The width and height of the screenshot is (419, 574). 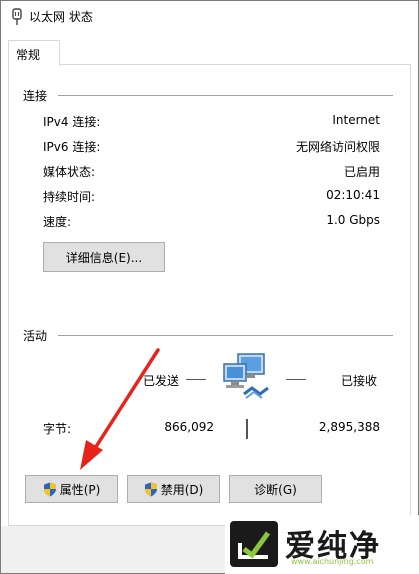 I want to click on properties-button-label: 属性(P), so click(x=80, y=489).